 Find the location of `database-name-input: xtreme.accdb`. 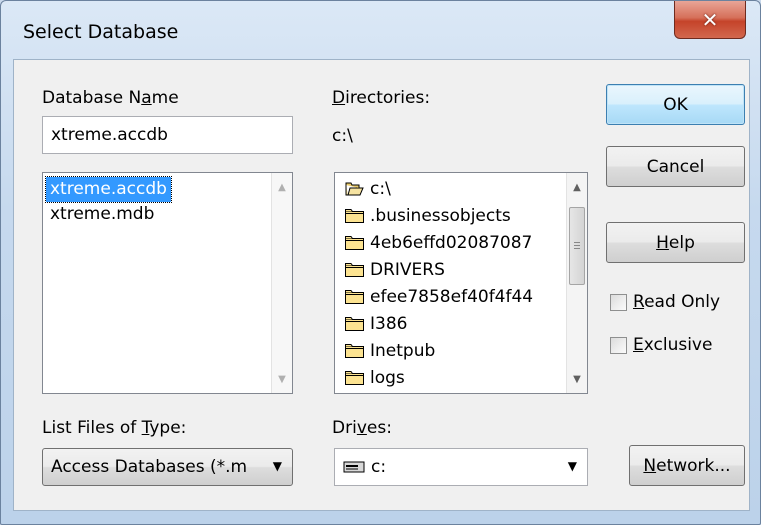

database-name-input: xtreme.accdb is located at coordinates (167, 135).